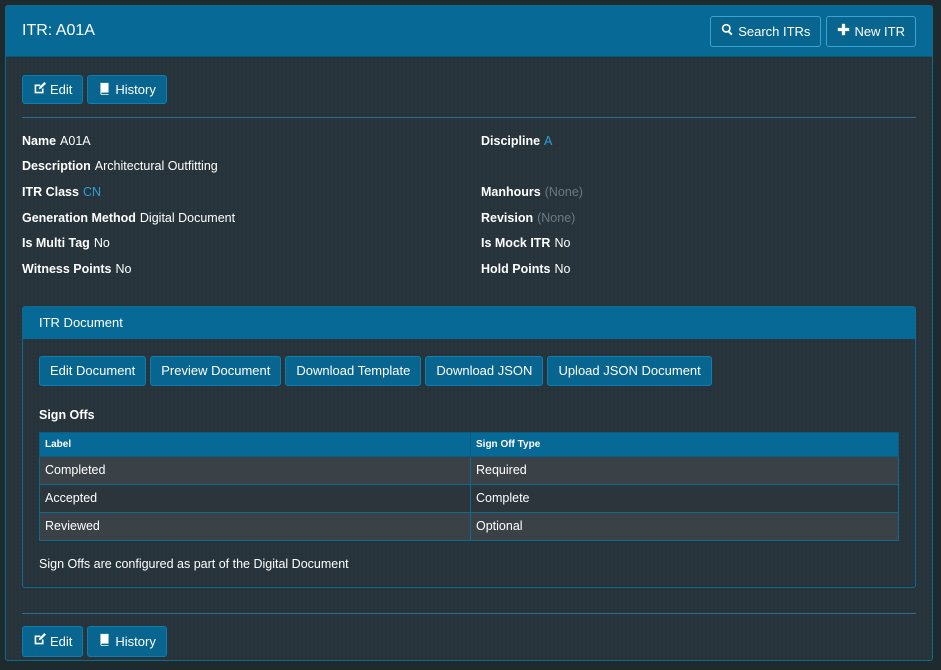 The width and height of the screenshot is (941, 670). I want to click on upload-json-button: Upload JSON Document, so click(629, 370).